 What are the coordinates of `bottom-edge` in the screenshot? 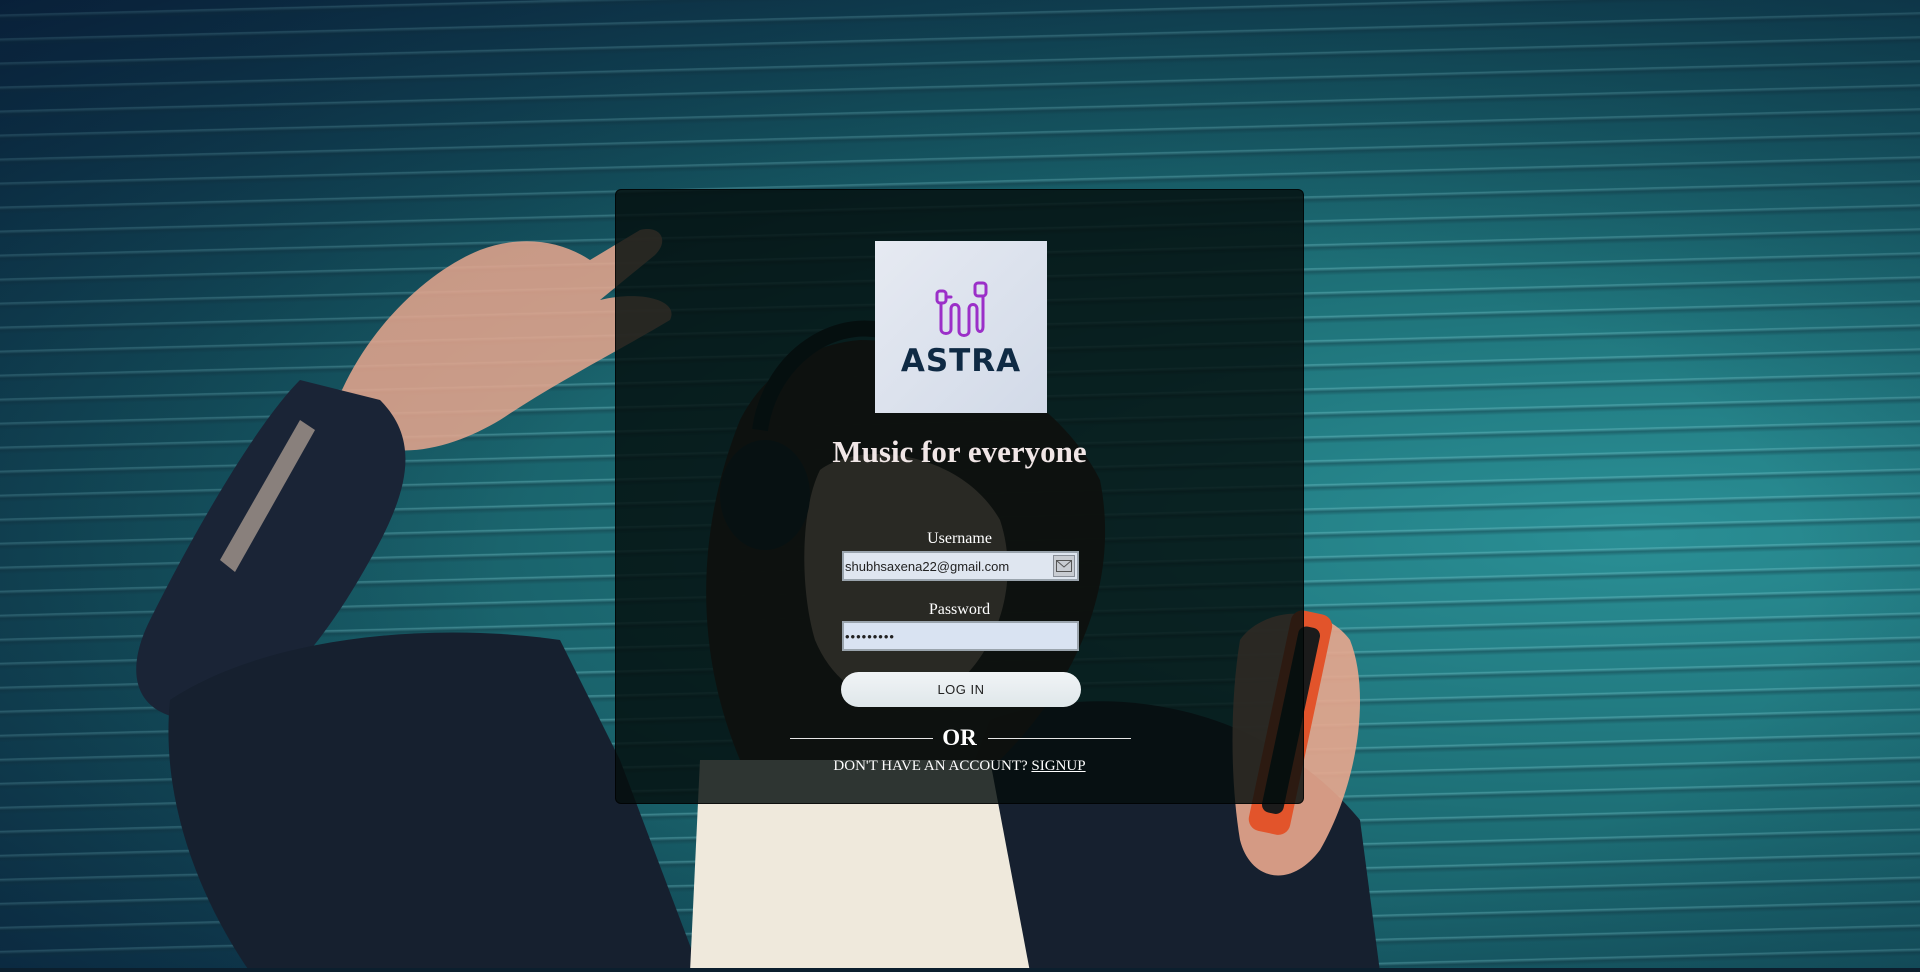 It's located at (960, 970).